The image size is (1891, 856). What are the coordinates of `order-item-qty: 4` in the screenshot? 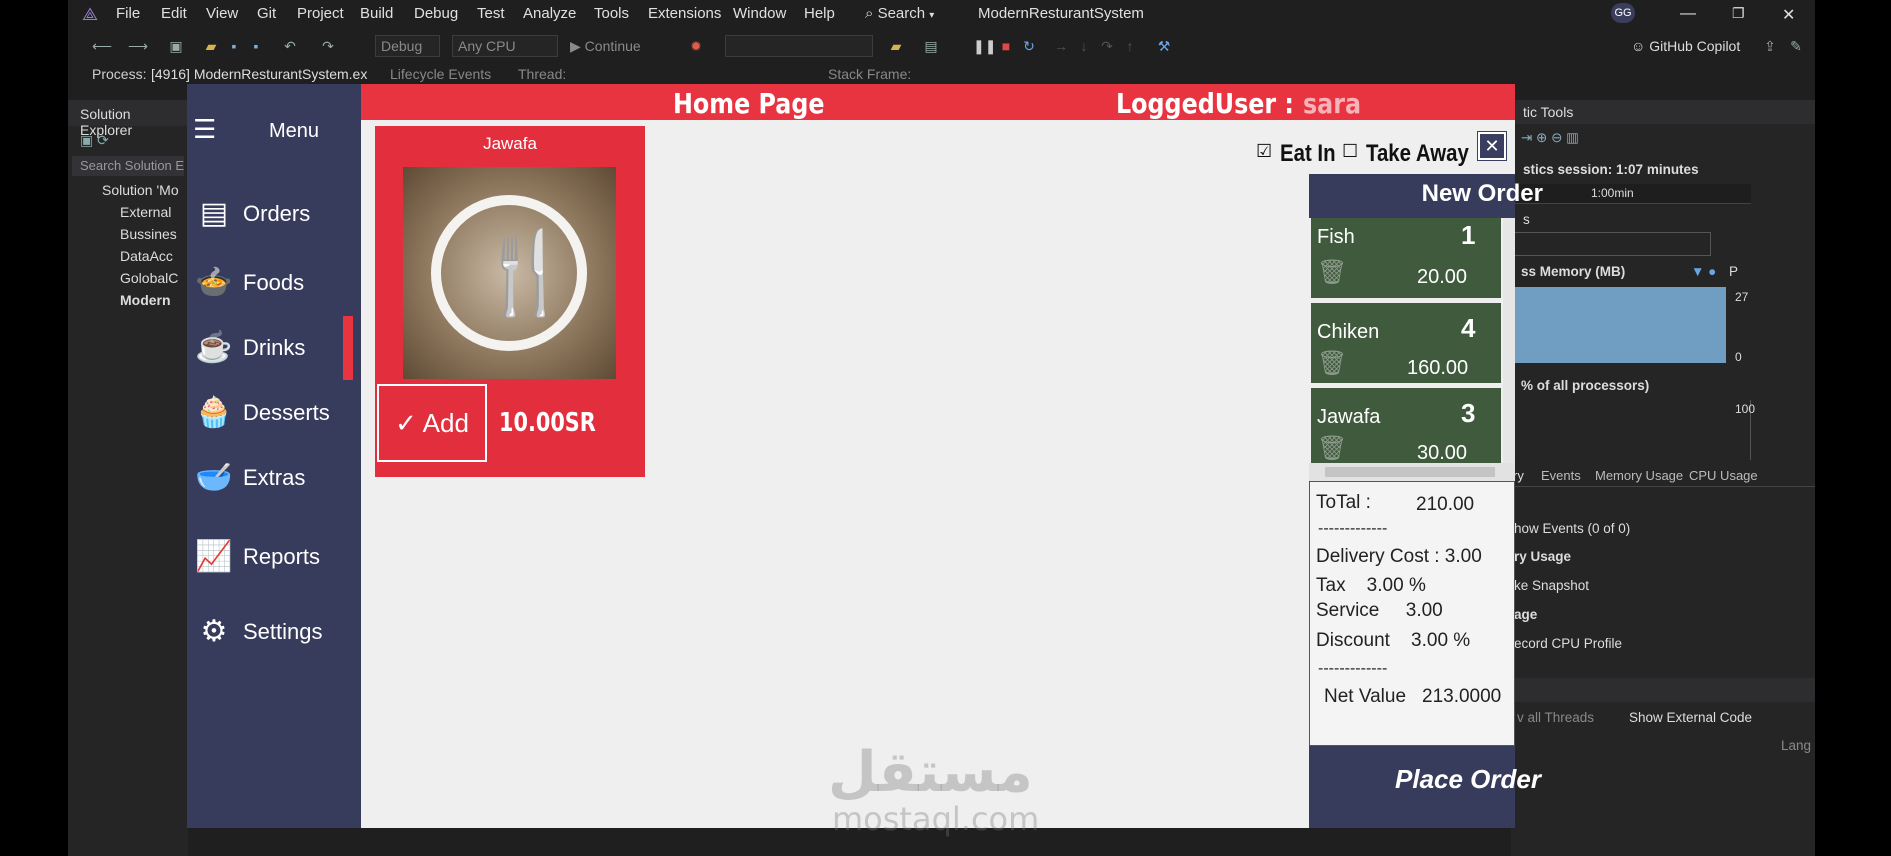 It's located at (1468, 328).